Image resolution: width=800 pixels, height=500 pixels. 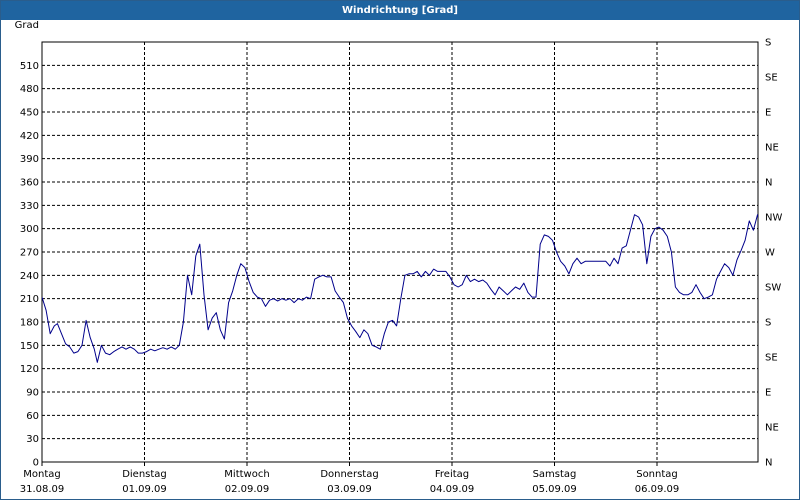 I want to click on x-tick-day-label: Dienstag, so click(x=144, y=474).